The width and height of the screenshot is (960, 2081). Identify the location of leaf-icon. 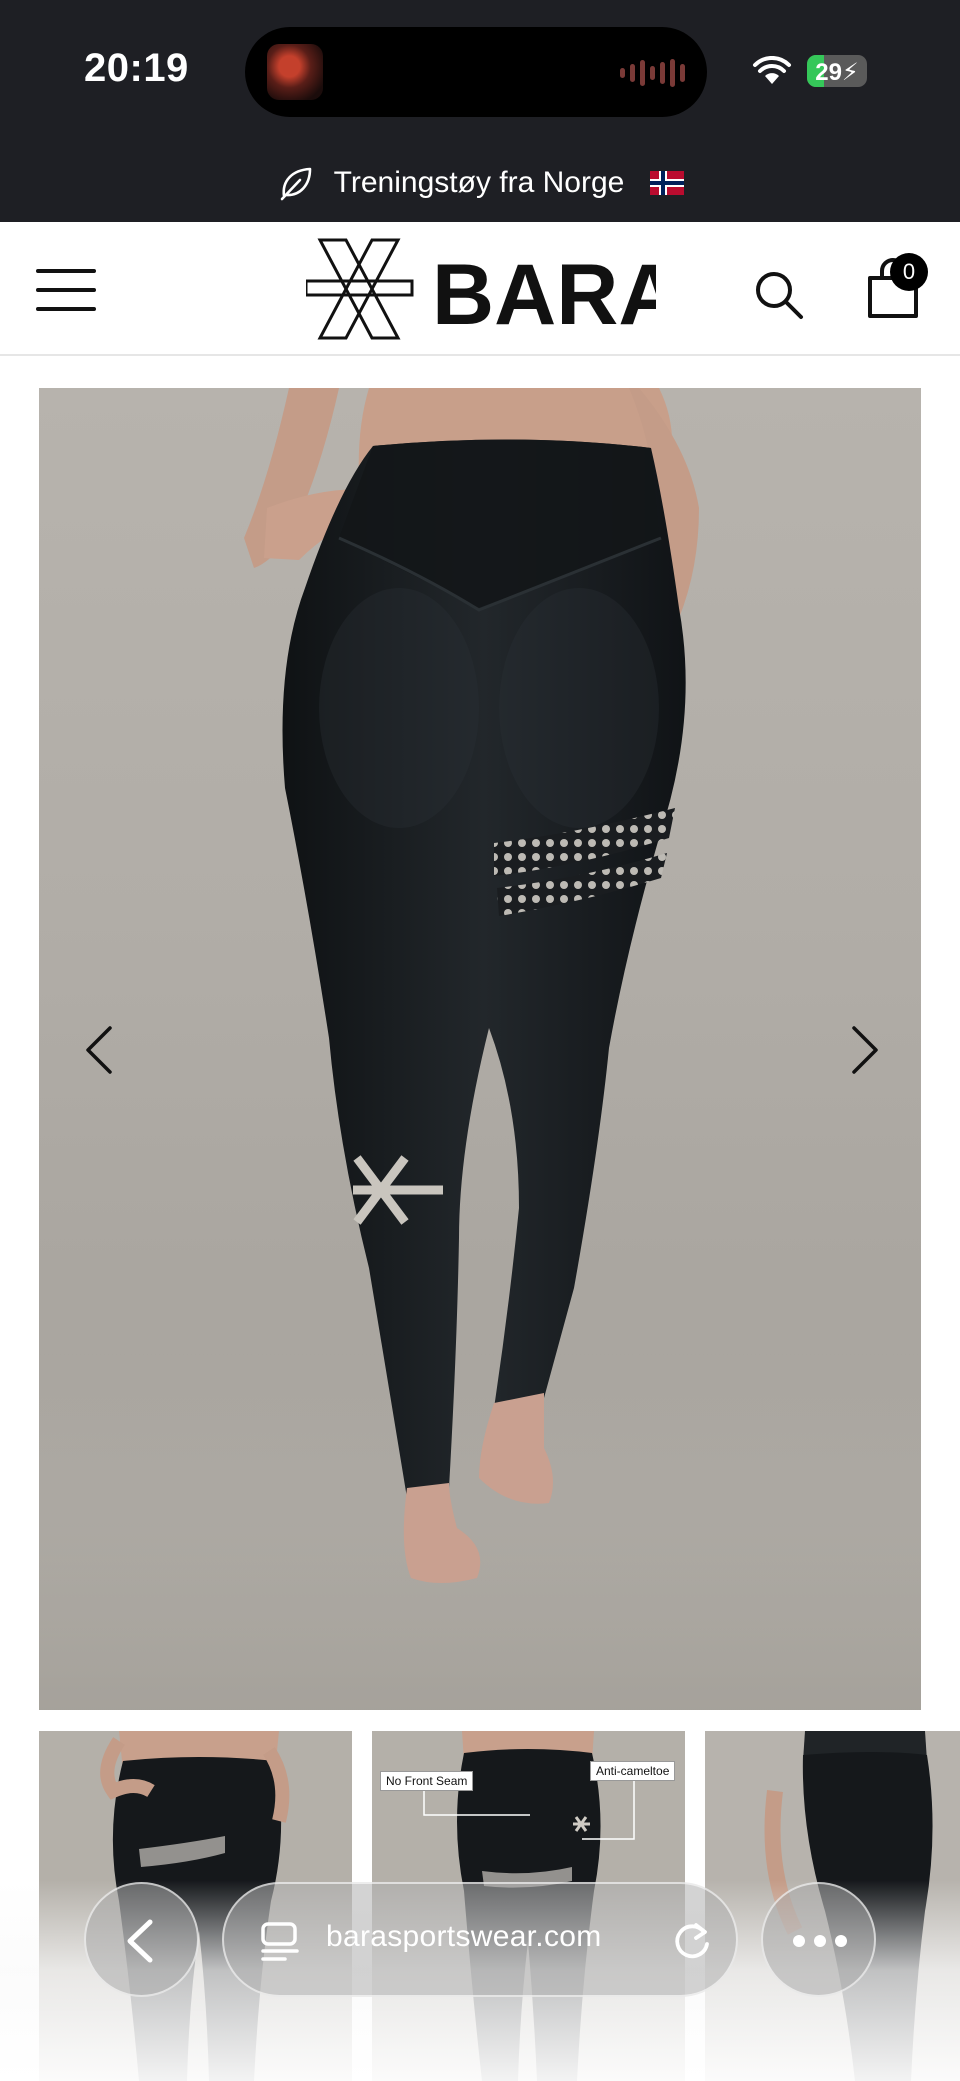
(295, 184).